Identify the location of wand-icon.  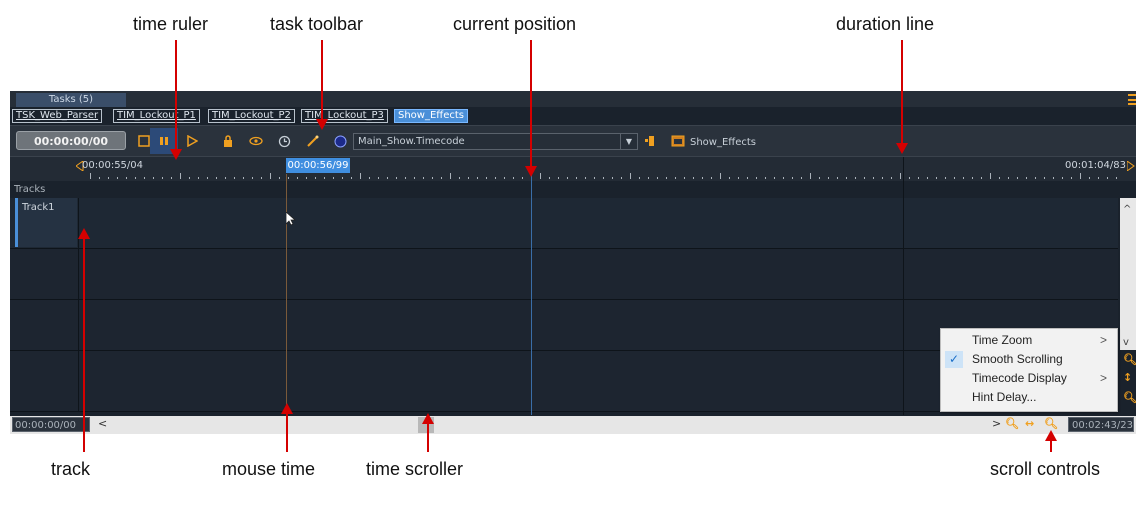
(312, 141).